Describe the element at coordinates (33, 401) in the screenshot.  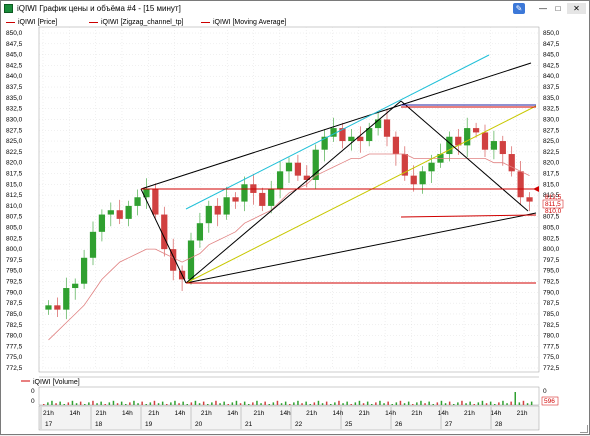
I see `volume-tick-bottom: 0` at that location.